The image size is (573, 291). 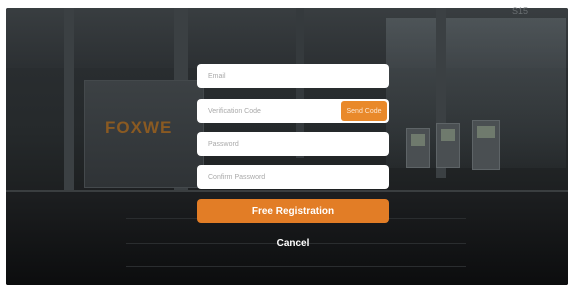 I want to click on background-pillar, so click(x=69, y=108).